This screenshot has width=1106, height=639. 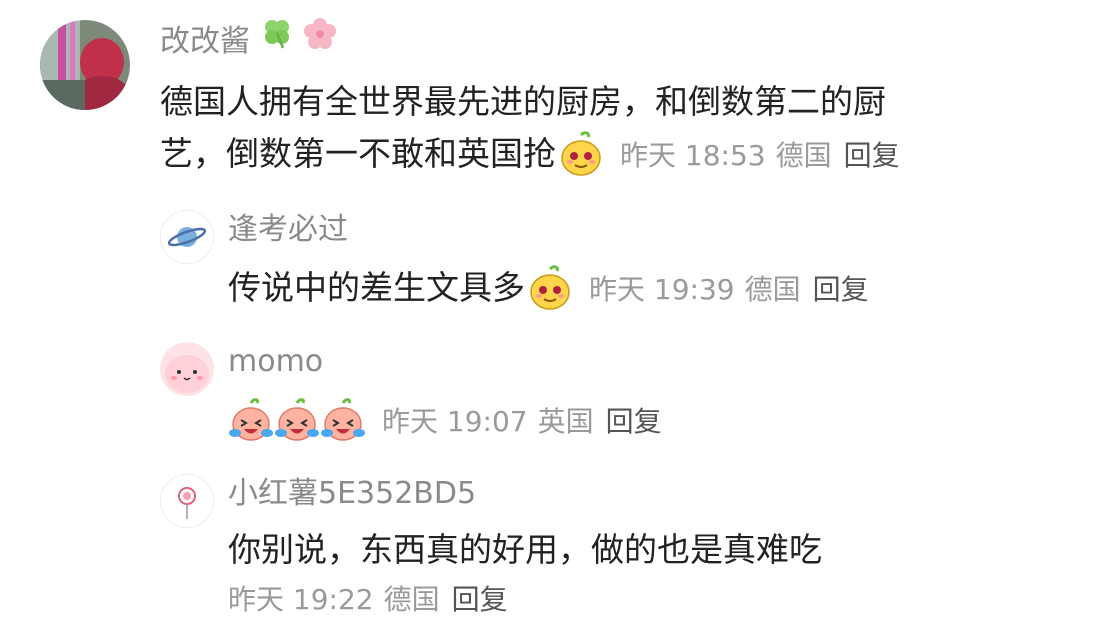 What do you see at coordinates (662, 289) in the screenshot?
I see `comment-2-time: 昨天 19:39` at bounding box center [662, 289].